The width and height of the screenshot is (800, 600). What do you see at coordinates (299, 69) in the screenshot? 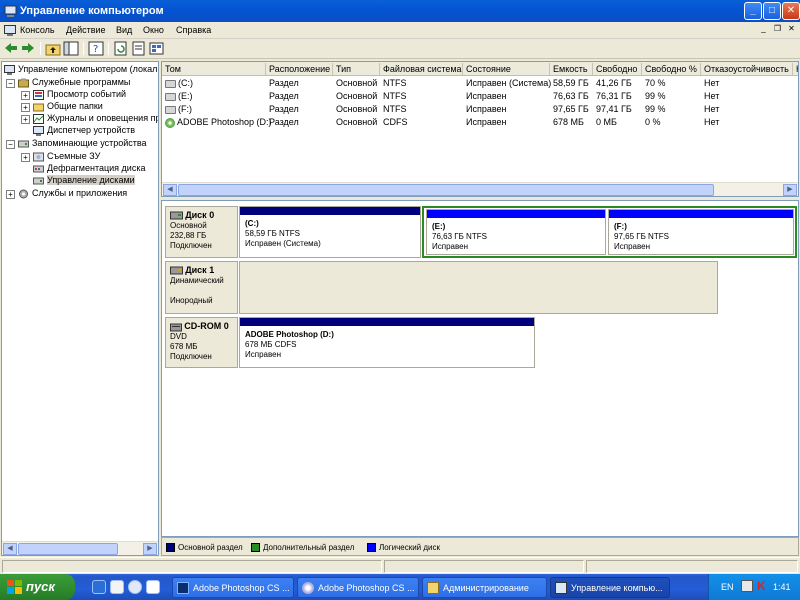
I see `column-header: Расположение` at bounding box center [299, 69].